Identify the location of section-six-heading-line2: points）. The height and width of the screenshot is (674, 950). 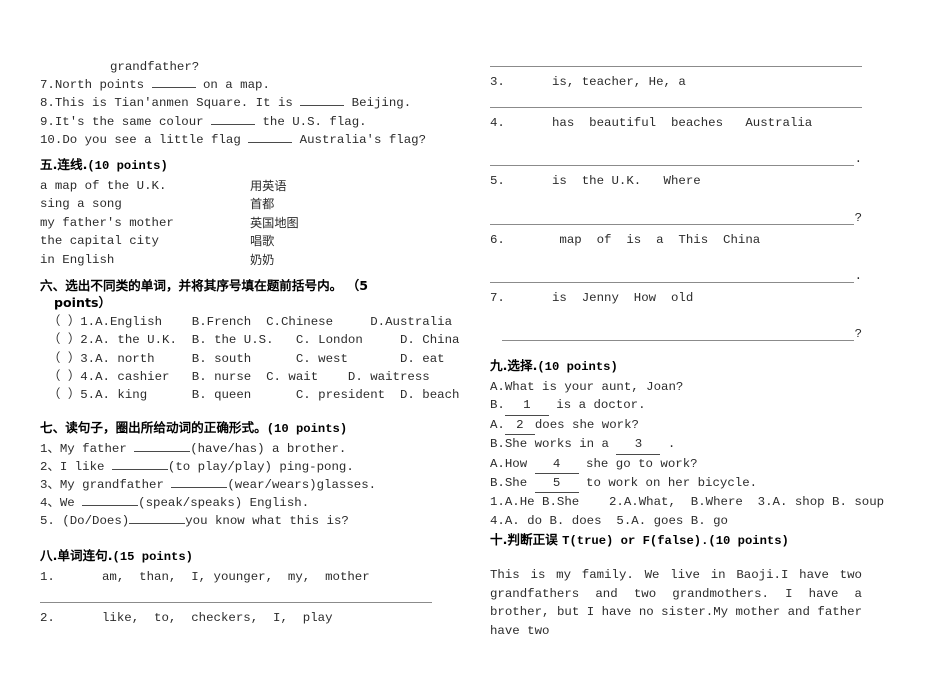
(83, 303).